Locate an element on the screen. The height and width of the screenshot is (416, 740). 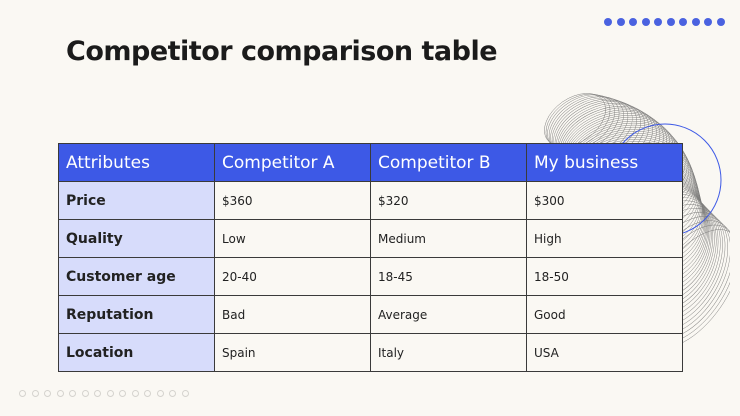
attribute-cell: Quality is located at coordinates (136, 238).